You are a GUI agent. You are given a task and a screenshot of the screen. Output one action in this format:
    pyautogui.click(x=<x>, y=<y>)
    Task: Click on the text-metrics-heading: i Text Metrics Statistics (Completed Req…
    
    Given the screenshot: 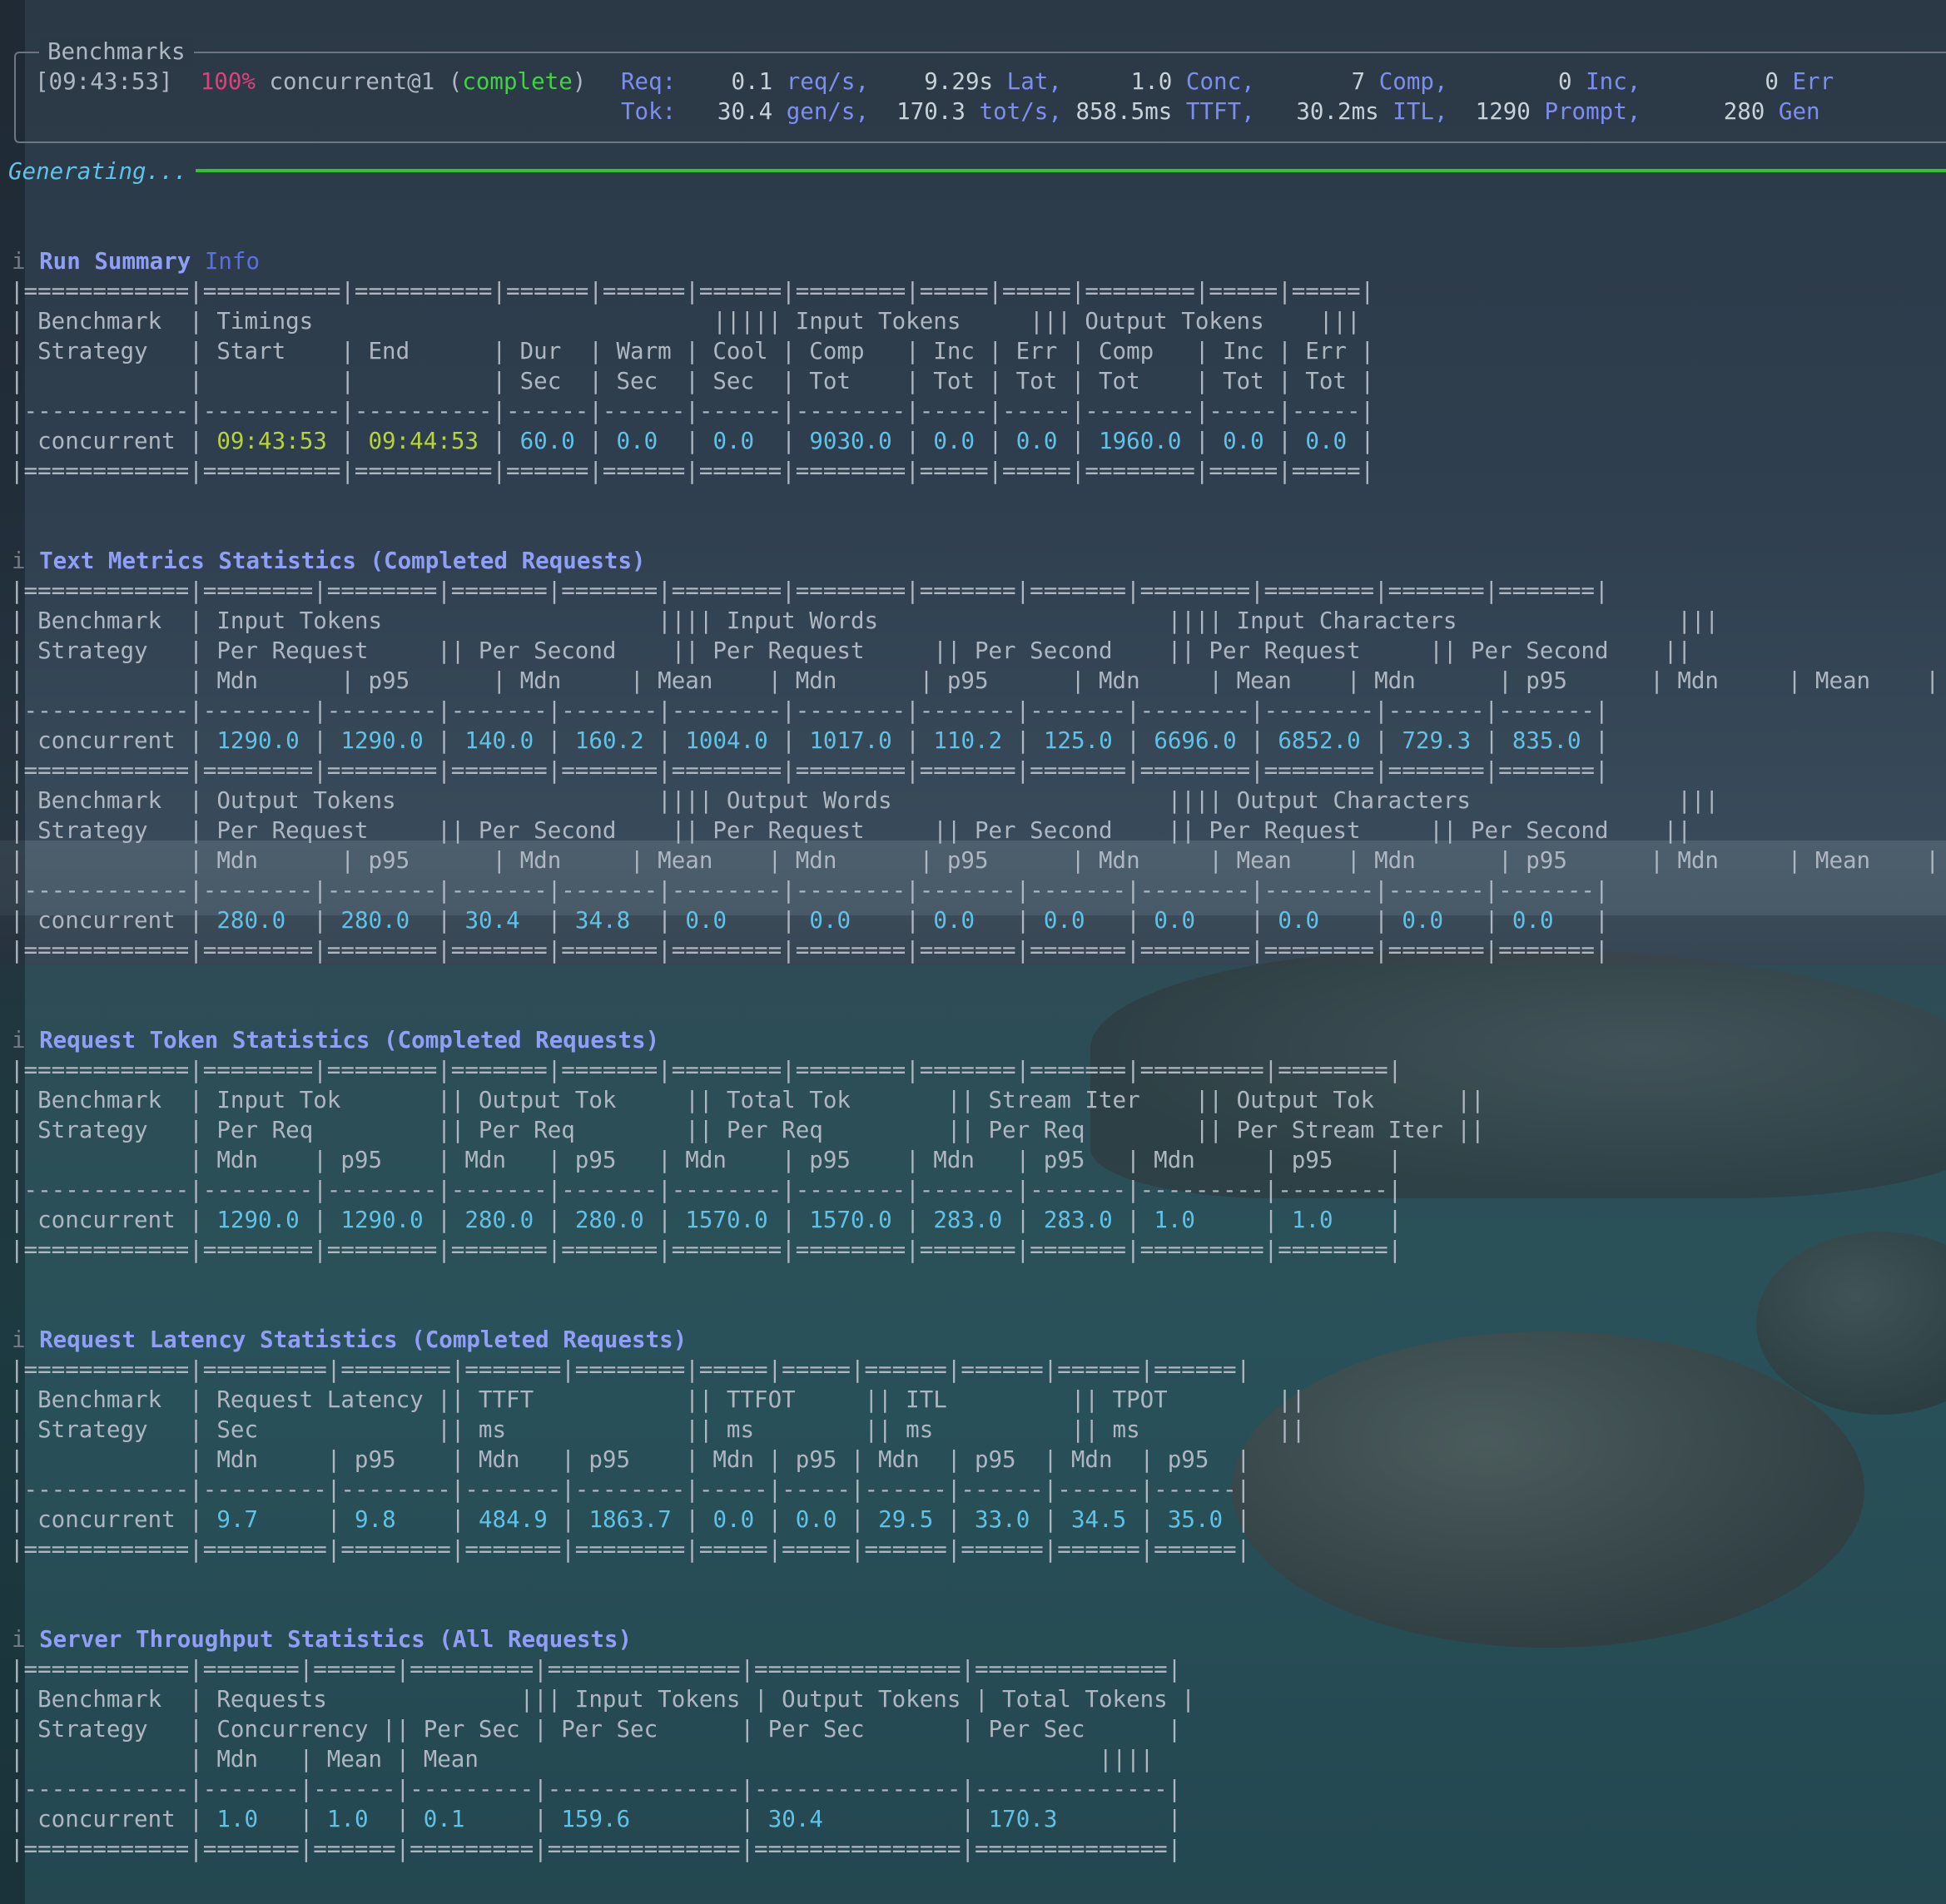 What is the action you would take?
    pyautogui.click(x=329, y=561)
    